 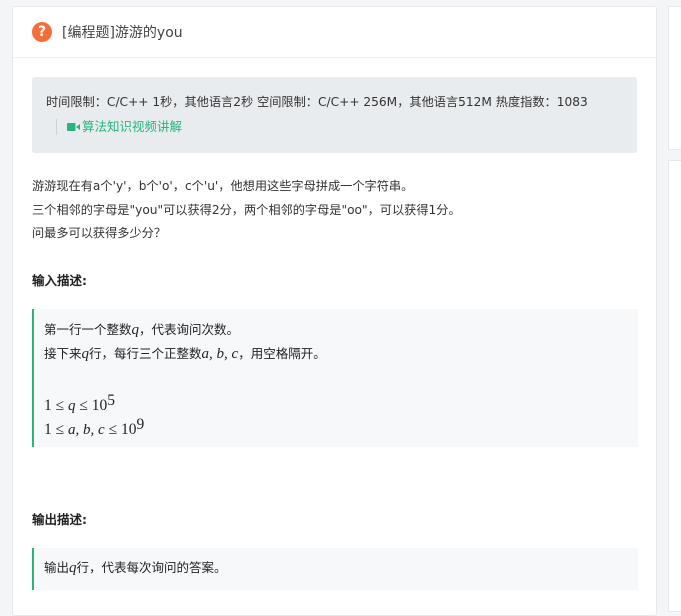 What do you see at coordinates (59, 519) in the screenshot?
I see `output-description-label: 输出描述:` at bounding box center [59, 519].